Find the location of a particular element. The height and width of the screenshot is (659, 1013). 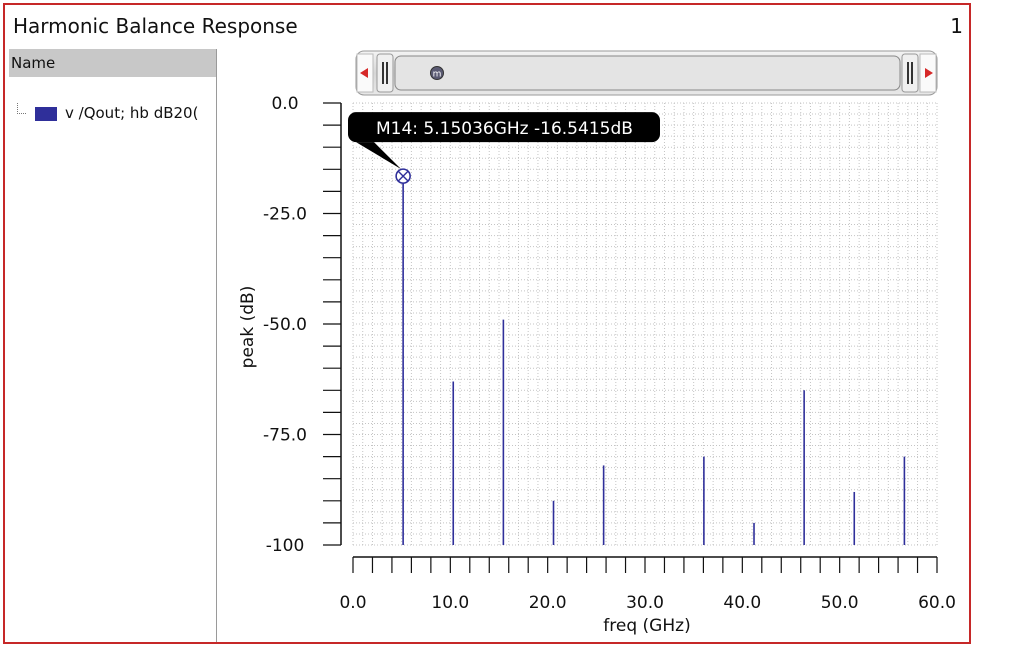

y-tick-label: -100 is located at coordinates (285, 546).